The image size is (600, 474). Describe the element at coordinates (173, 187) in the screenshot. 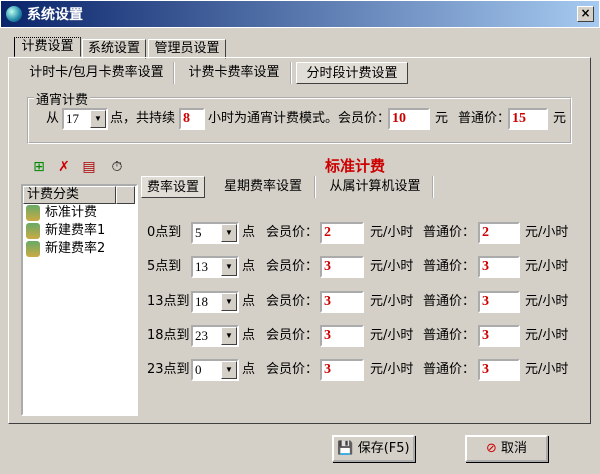

I see `tab-rate-settings: 费率设置` at that location.